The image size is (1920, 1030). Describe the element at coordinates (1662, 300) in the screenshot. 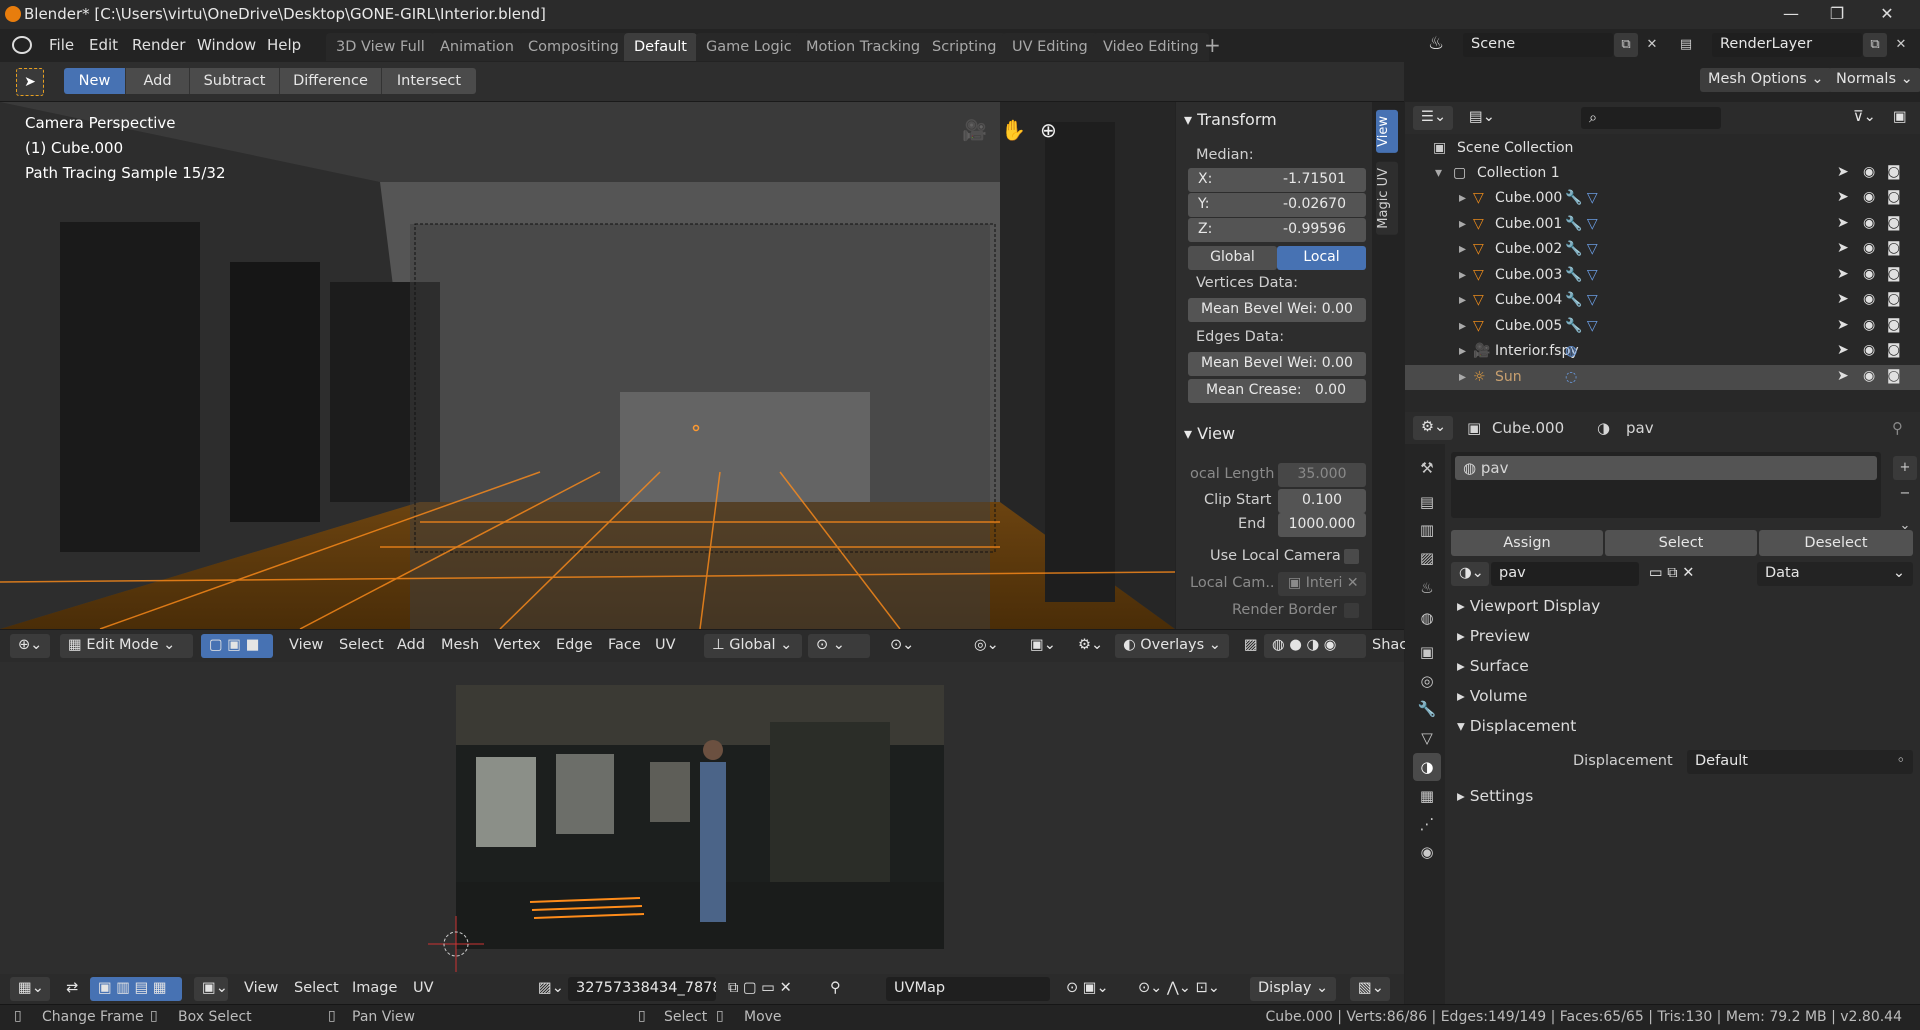

I see `outliner-item: ▸ ▽ Cube.004 🔧 ▽ ➤ ◉ ◙` at that location.